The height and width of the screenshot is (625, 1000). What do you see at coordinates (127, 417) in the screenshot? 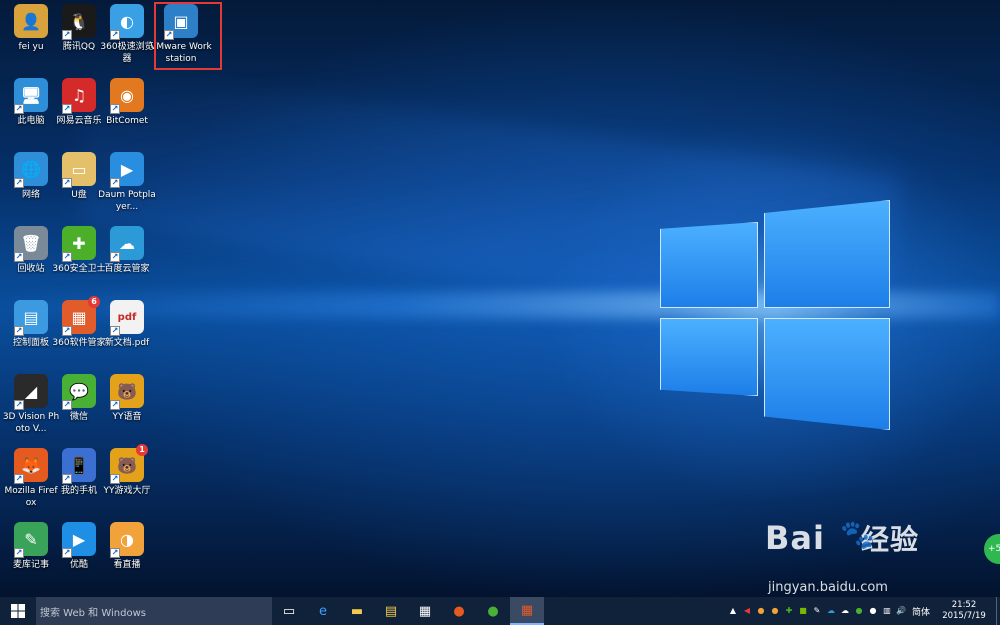
I see `desktop-icon-label: YY语音` at bounding box center [127, 417].